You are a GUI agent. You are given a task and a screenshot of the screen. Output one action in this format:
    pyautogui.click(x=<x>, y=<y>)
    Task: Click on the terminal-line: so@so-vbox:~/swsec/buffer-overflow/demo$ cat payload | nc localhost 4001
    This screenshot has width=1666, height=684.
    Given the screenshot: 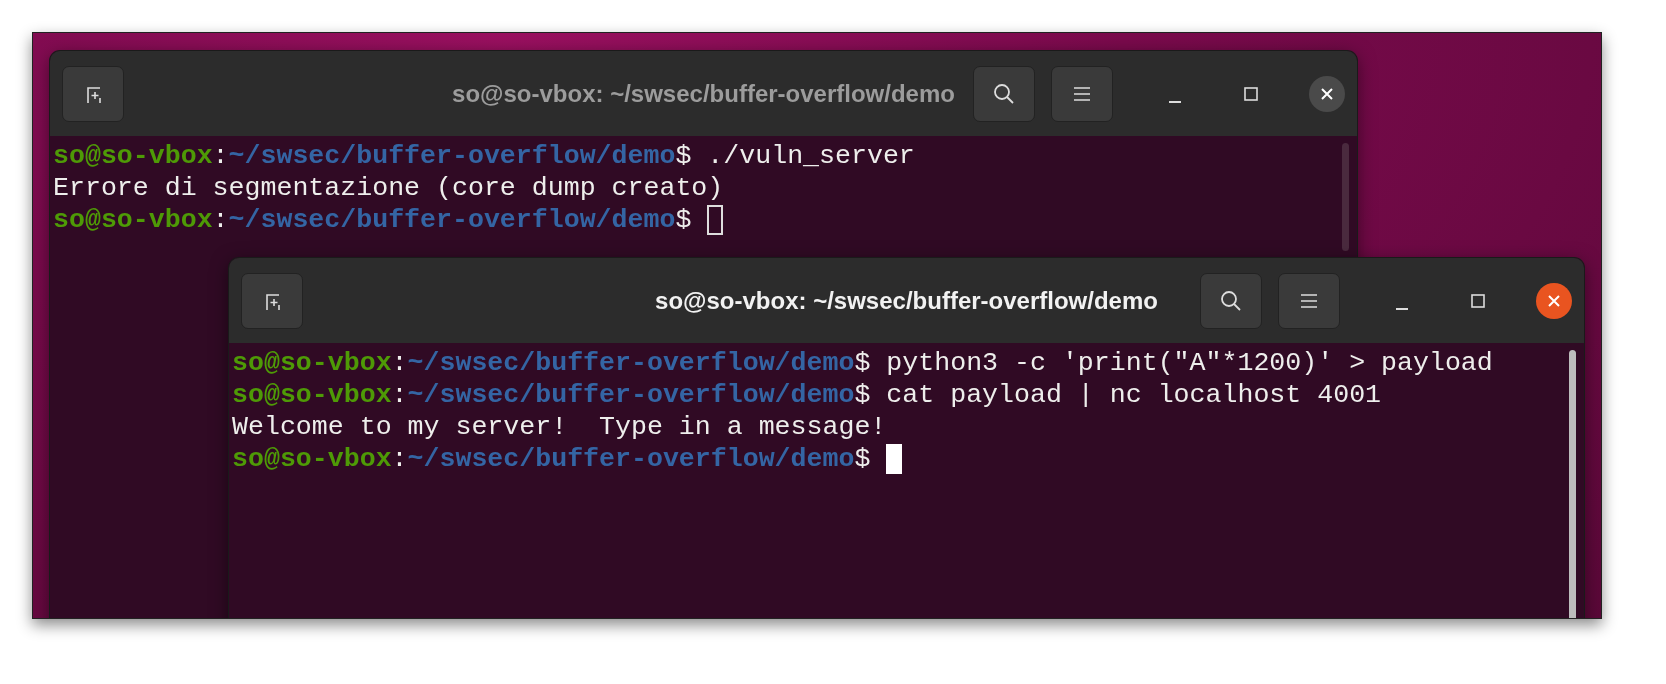 What is the action you would take?
    pyautogui.click(x=807, y=395)
    